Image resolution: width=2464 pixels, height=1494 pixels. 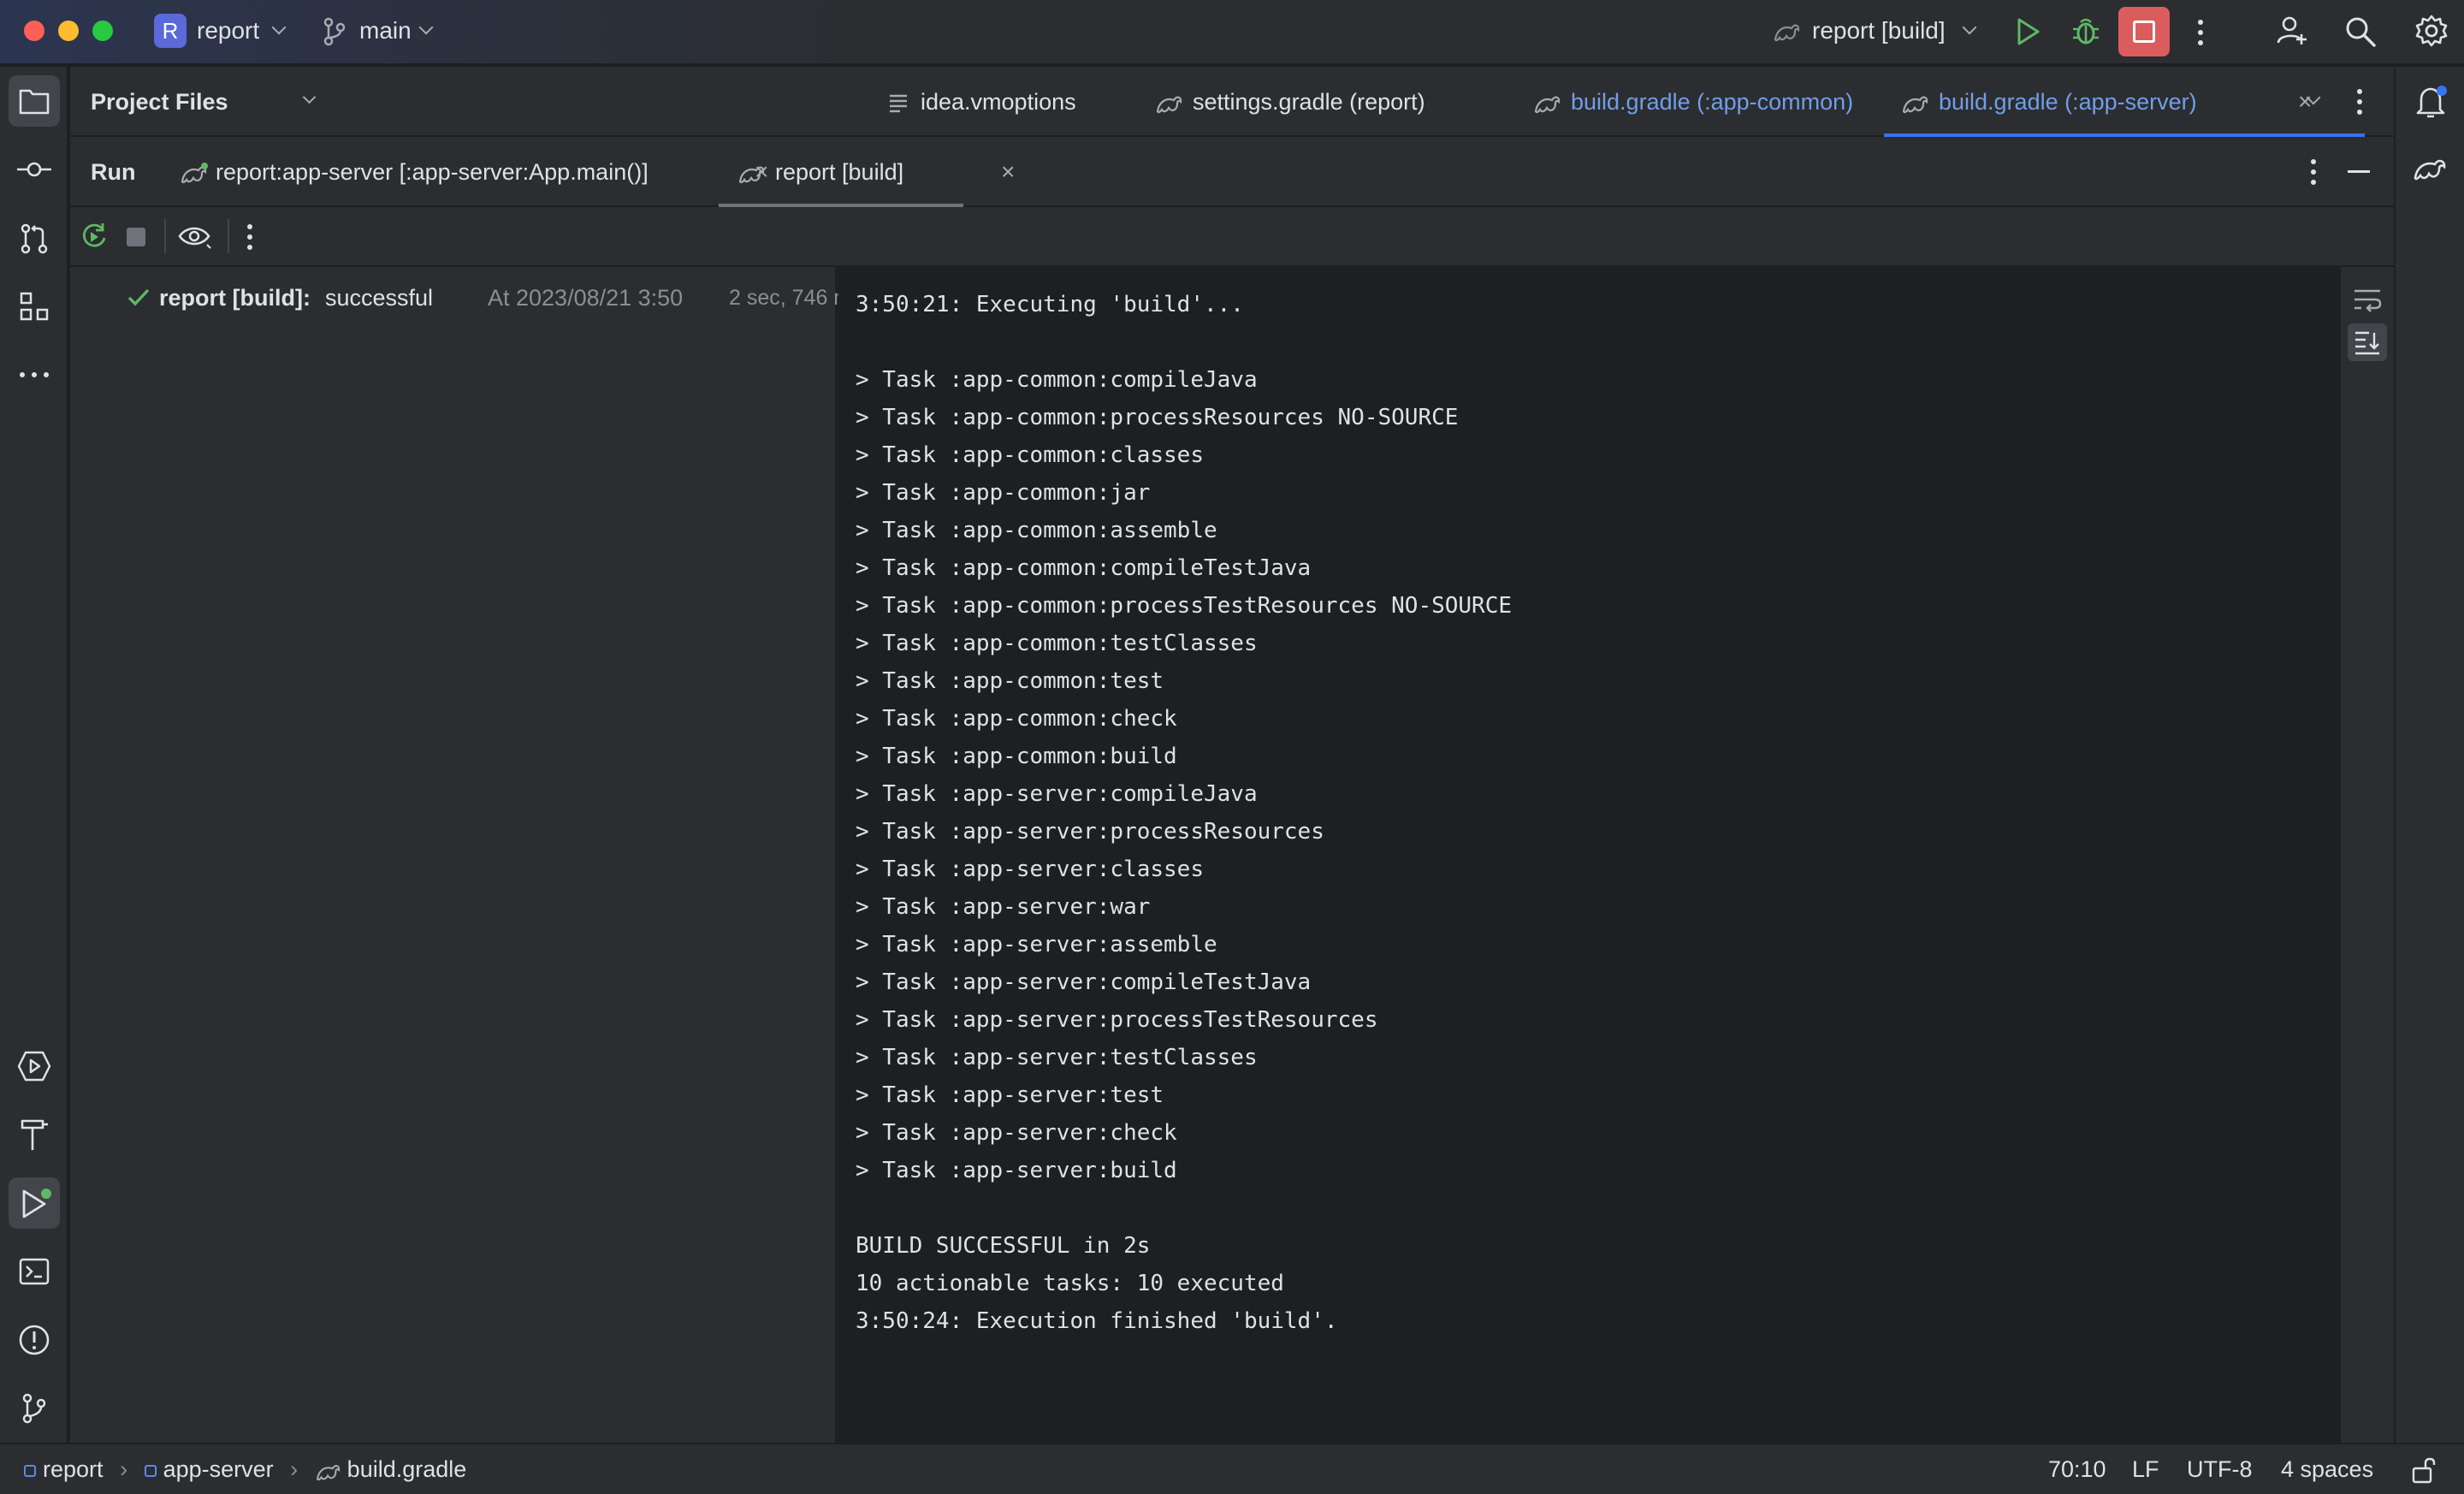 What do you see at coordinates (1084, 982) in the screenshot?
I see `console-line: > Task :app-server:compileTestJava` at bounding box center [1084, 982].